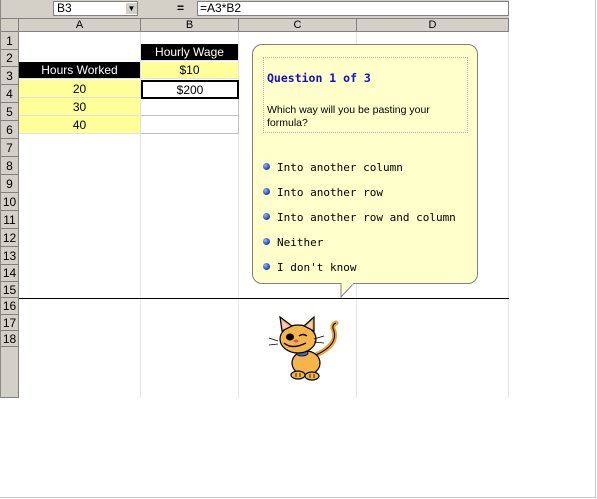  I want to click on option-label: Into another row, so click(330, 192).